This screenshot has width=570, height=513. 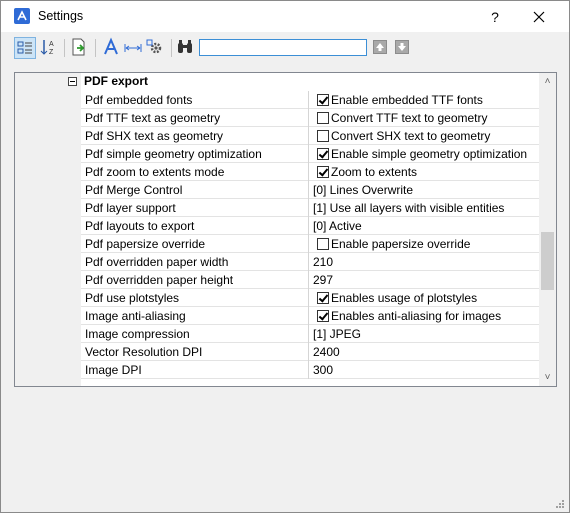 What do you see at coordinates (425, 262) in the screenshot?
I see `property-value: 210` at bounding box center [425, 262].